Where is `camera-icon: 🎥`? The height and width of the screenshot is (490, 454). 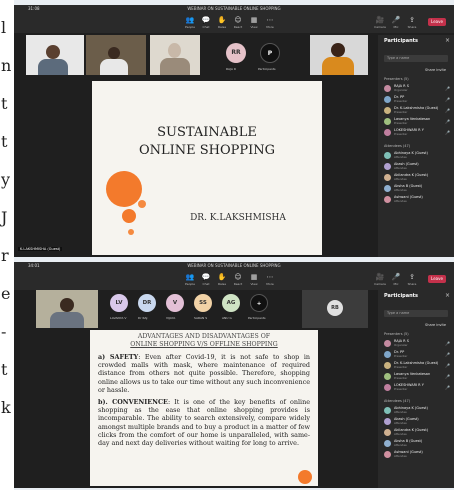
camera-icon: 🎥 is located at coordinates (380, 277).